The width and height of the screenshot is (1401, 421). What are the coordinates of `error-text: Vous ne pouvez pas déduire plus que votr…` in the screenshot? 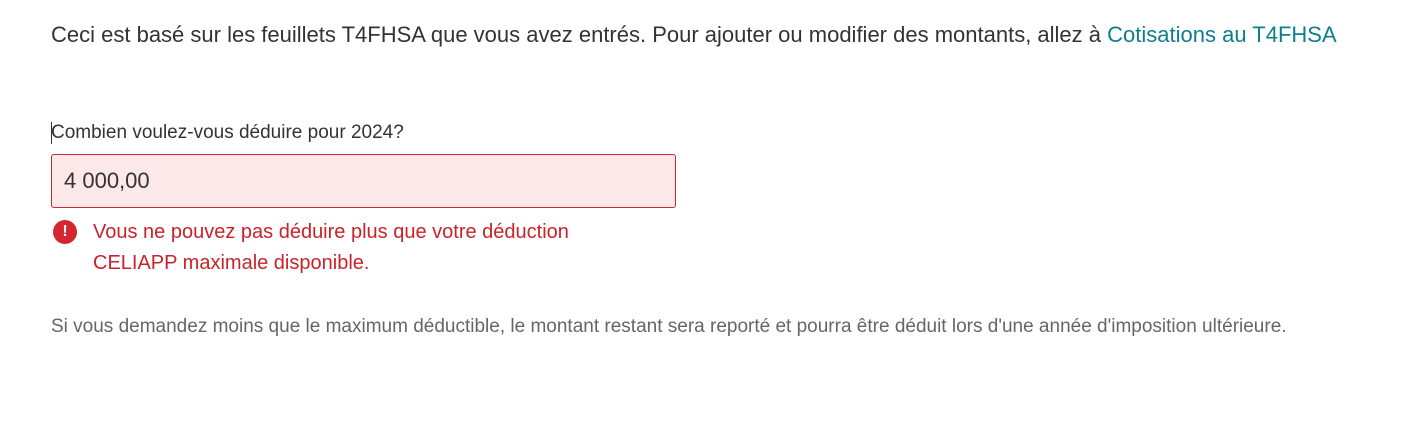 It's located at (331, 247).